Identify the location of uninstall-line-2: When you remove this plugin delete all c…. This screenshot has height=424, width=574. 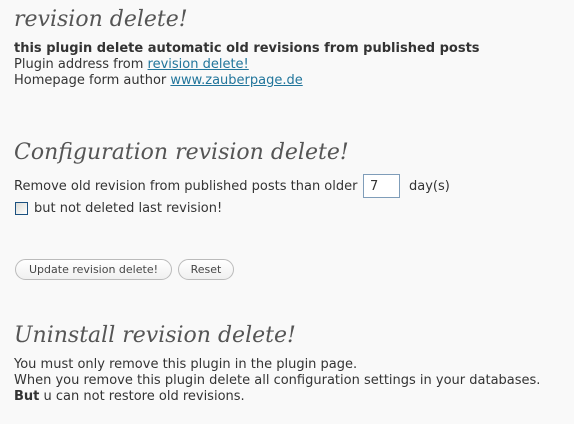
(277, 380).